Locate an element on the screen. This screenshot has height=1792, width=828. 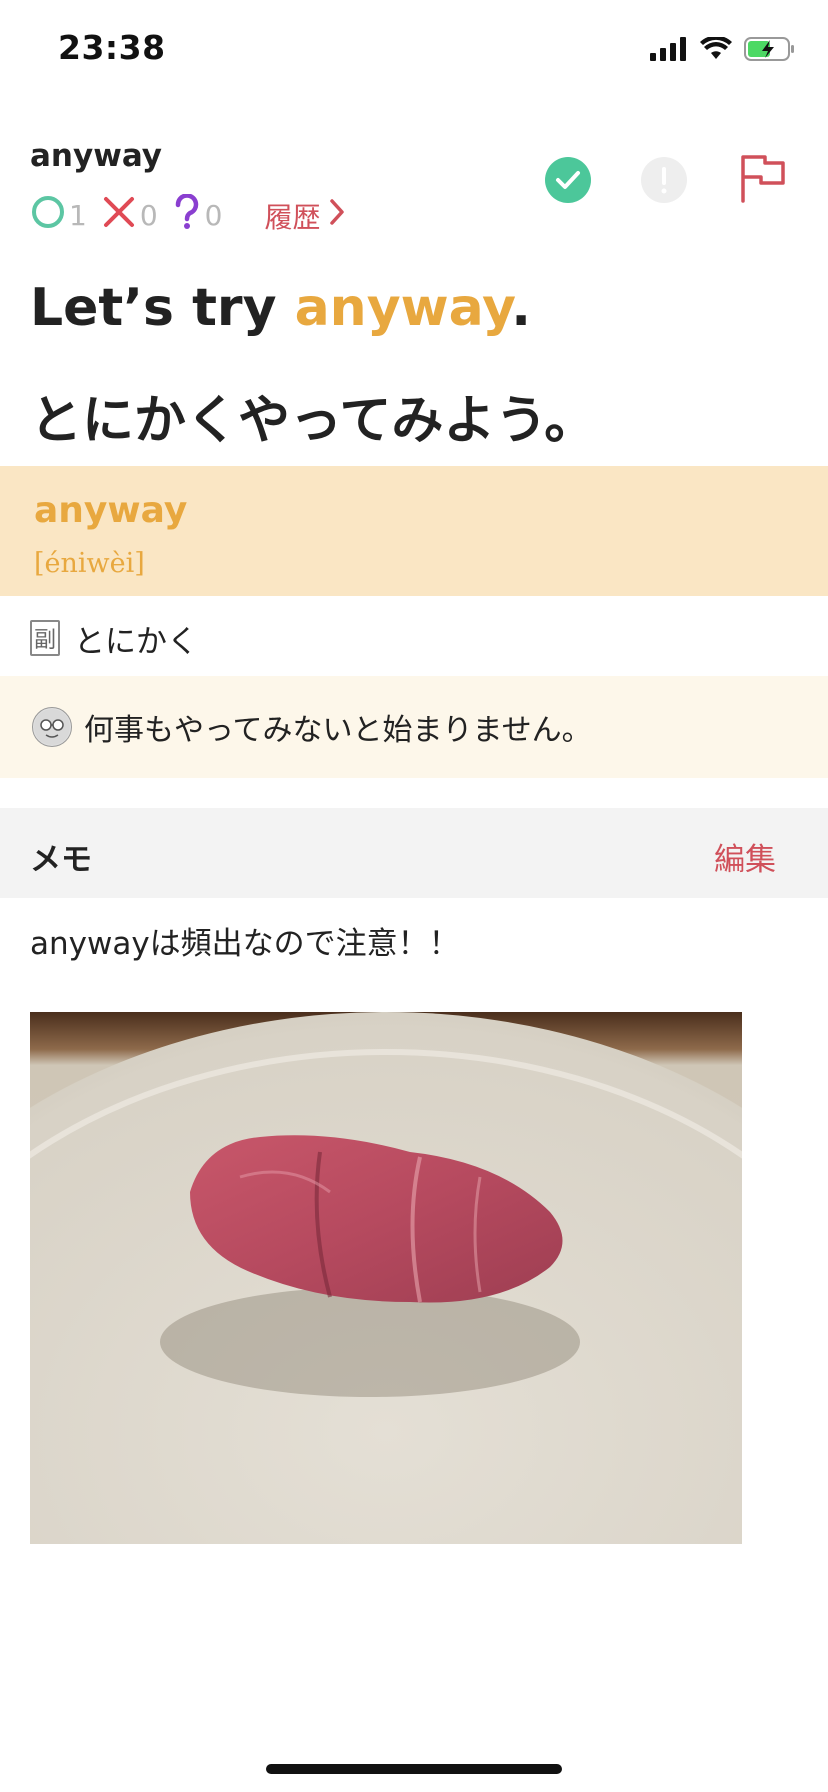
question-icon is located at coordinates (188, 215).